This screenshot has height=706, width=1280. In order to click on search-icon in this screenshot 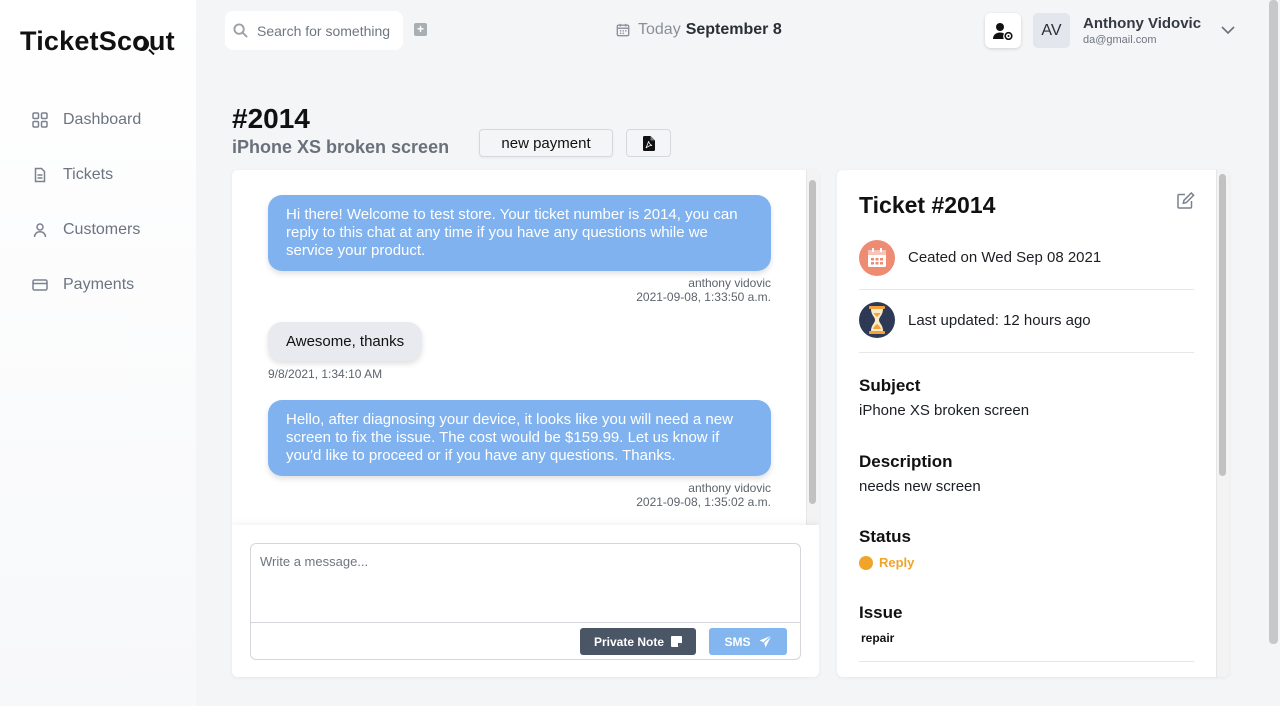, I will do `click(240, 30)`.